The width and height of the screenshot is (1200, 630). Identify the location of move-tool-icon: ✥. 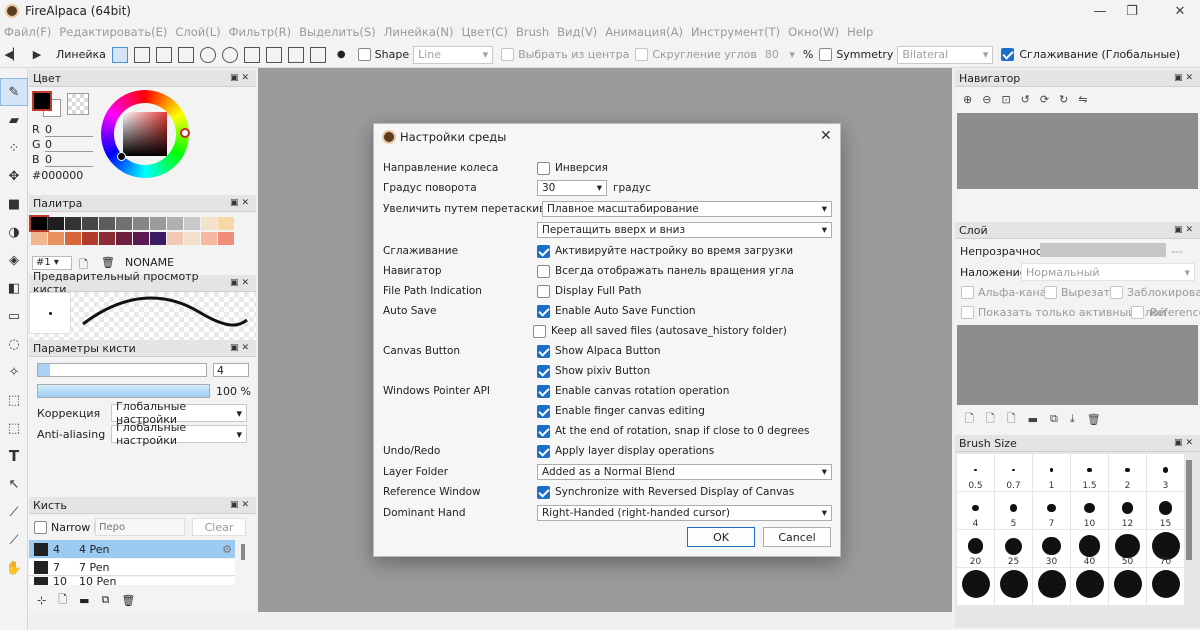
(14, 176).